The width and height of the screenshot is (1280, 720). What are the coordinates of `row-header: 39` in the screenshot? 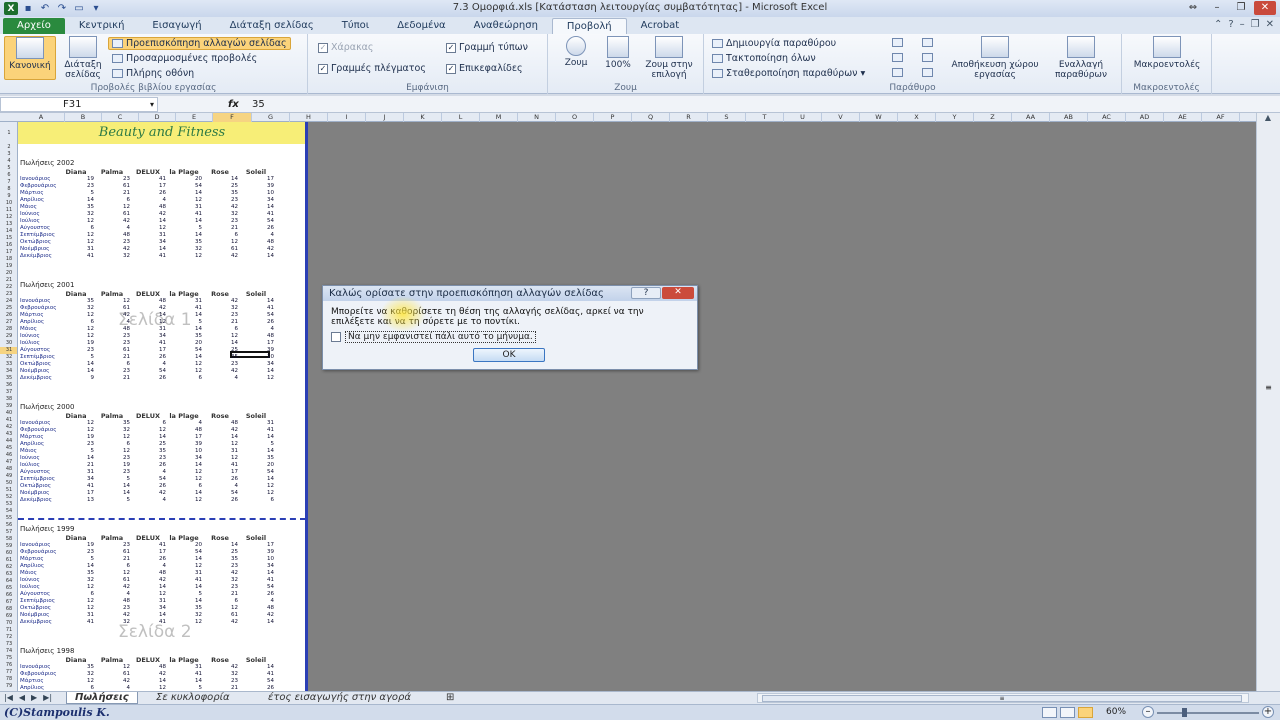 It's located at (8, 406).